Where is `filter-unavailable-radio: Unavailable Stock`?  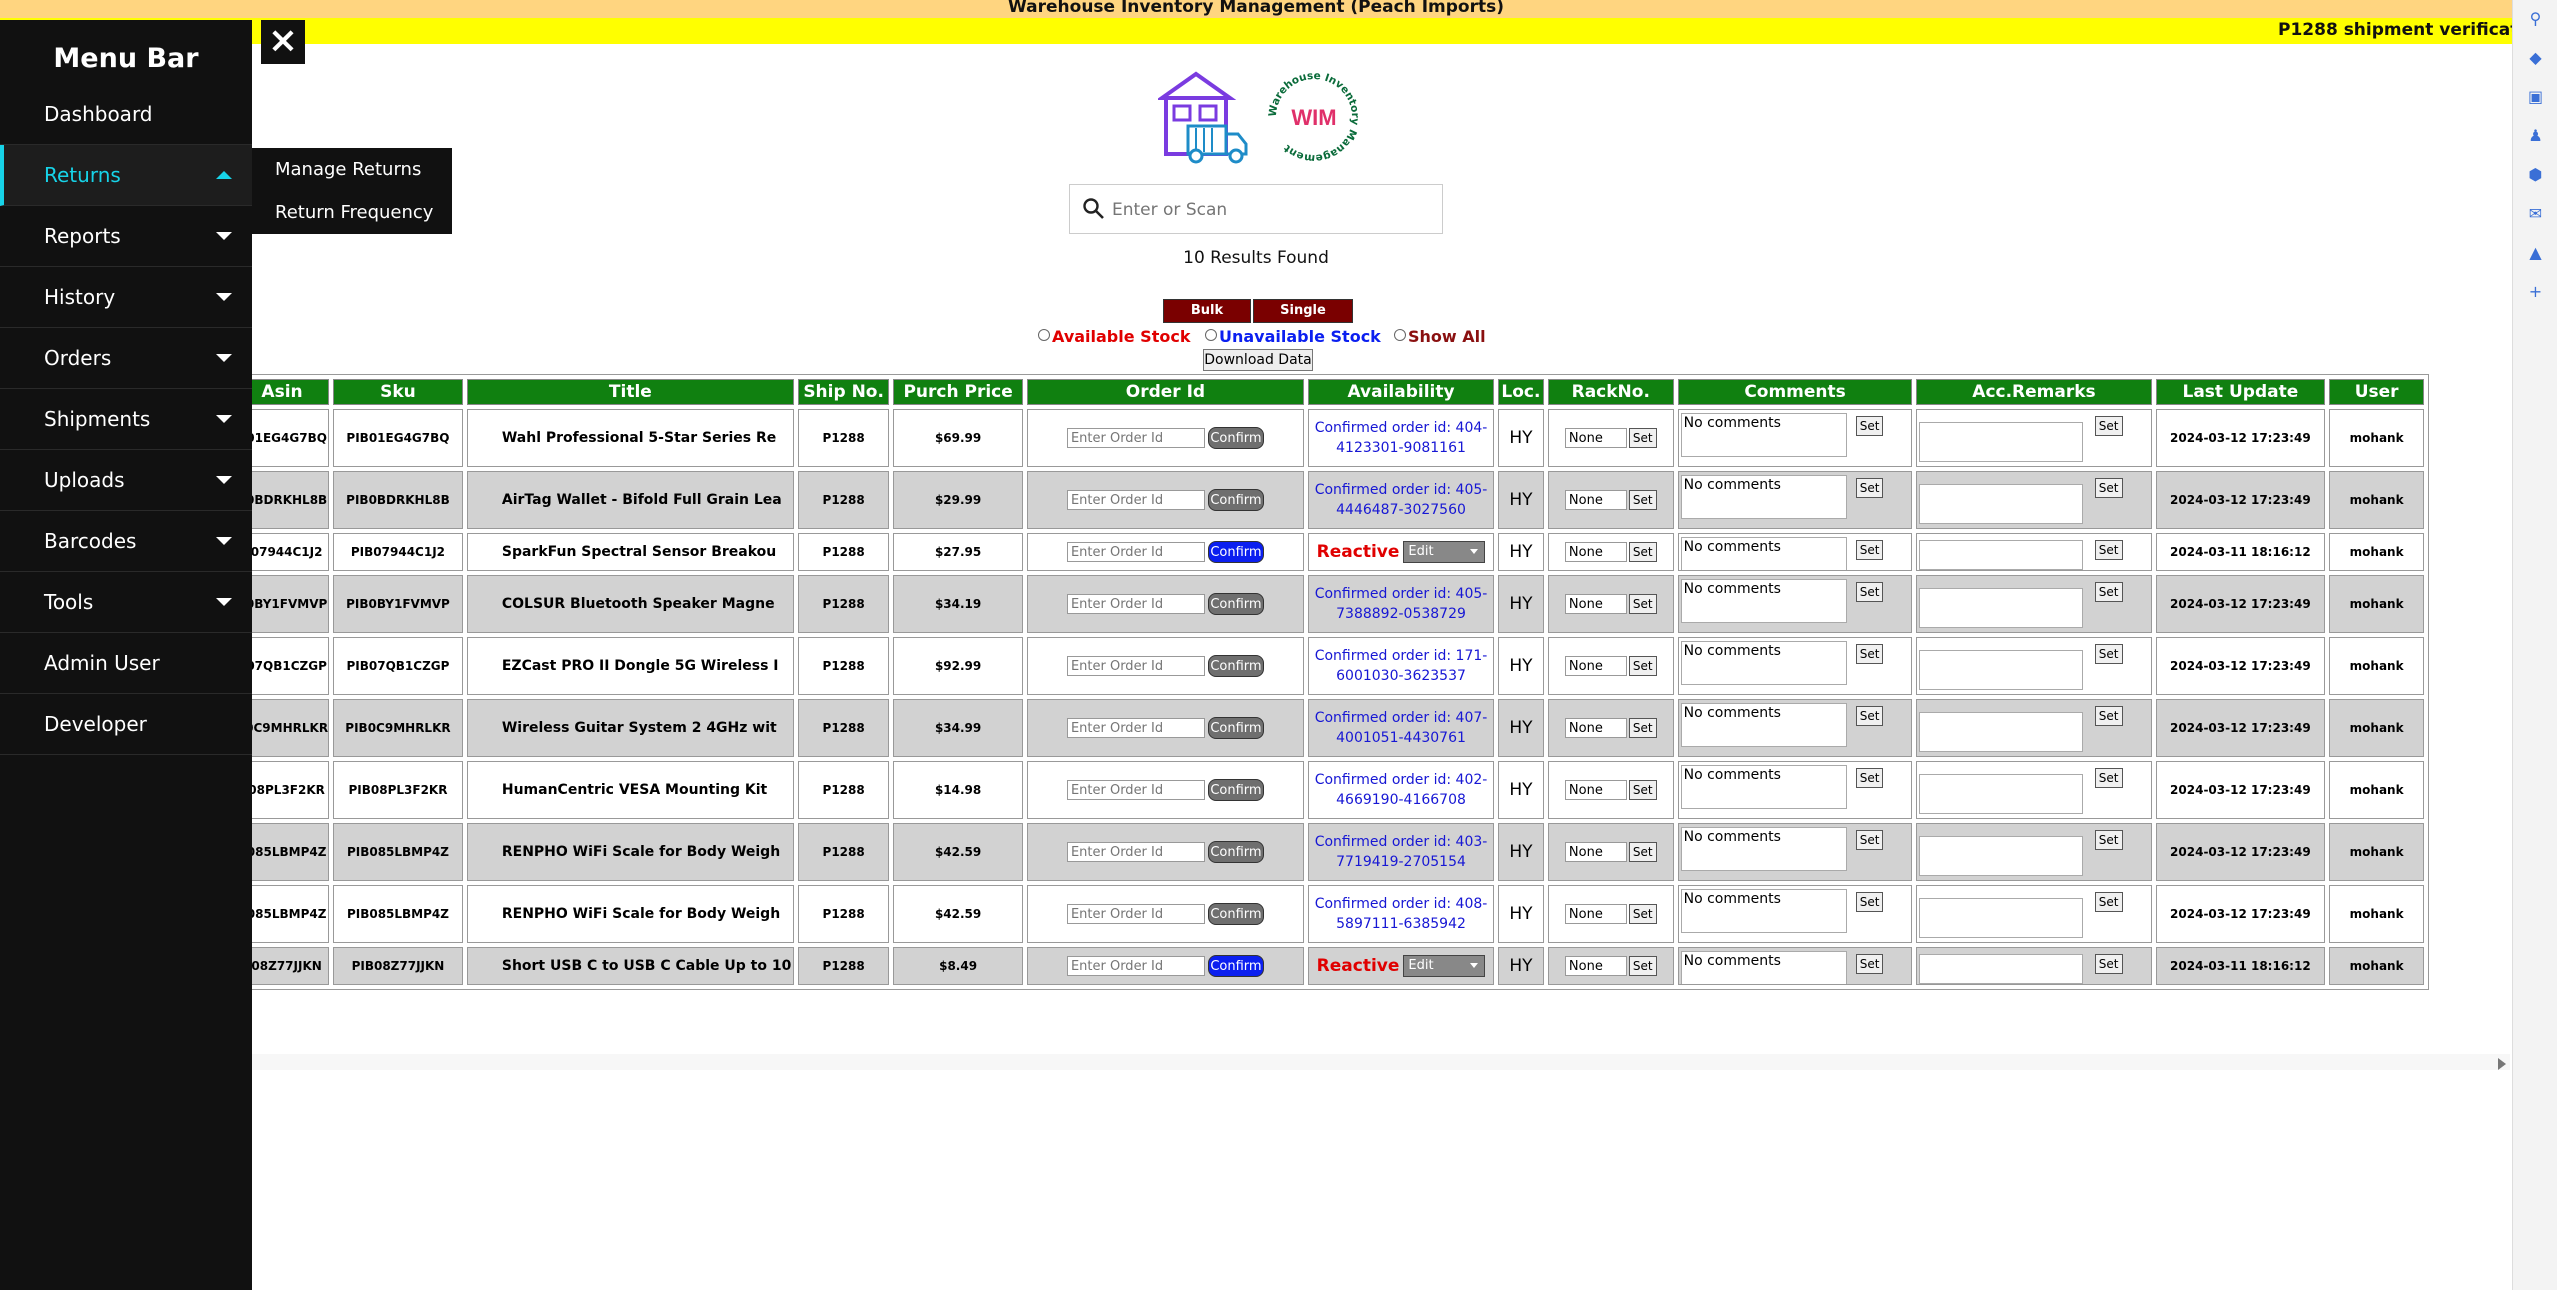
filter-unavailable-radio: Unavailable Stock is located at coordinates (1293, 336).